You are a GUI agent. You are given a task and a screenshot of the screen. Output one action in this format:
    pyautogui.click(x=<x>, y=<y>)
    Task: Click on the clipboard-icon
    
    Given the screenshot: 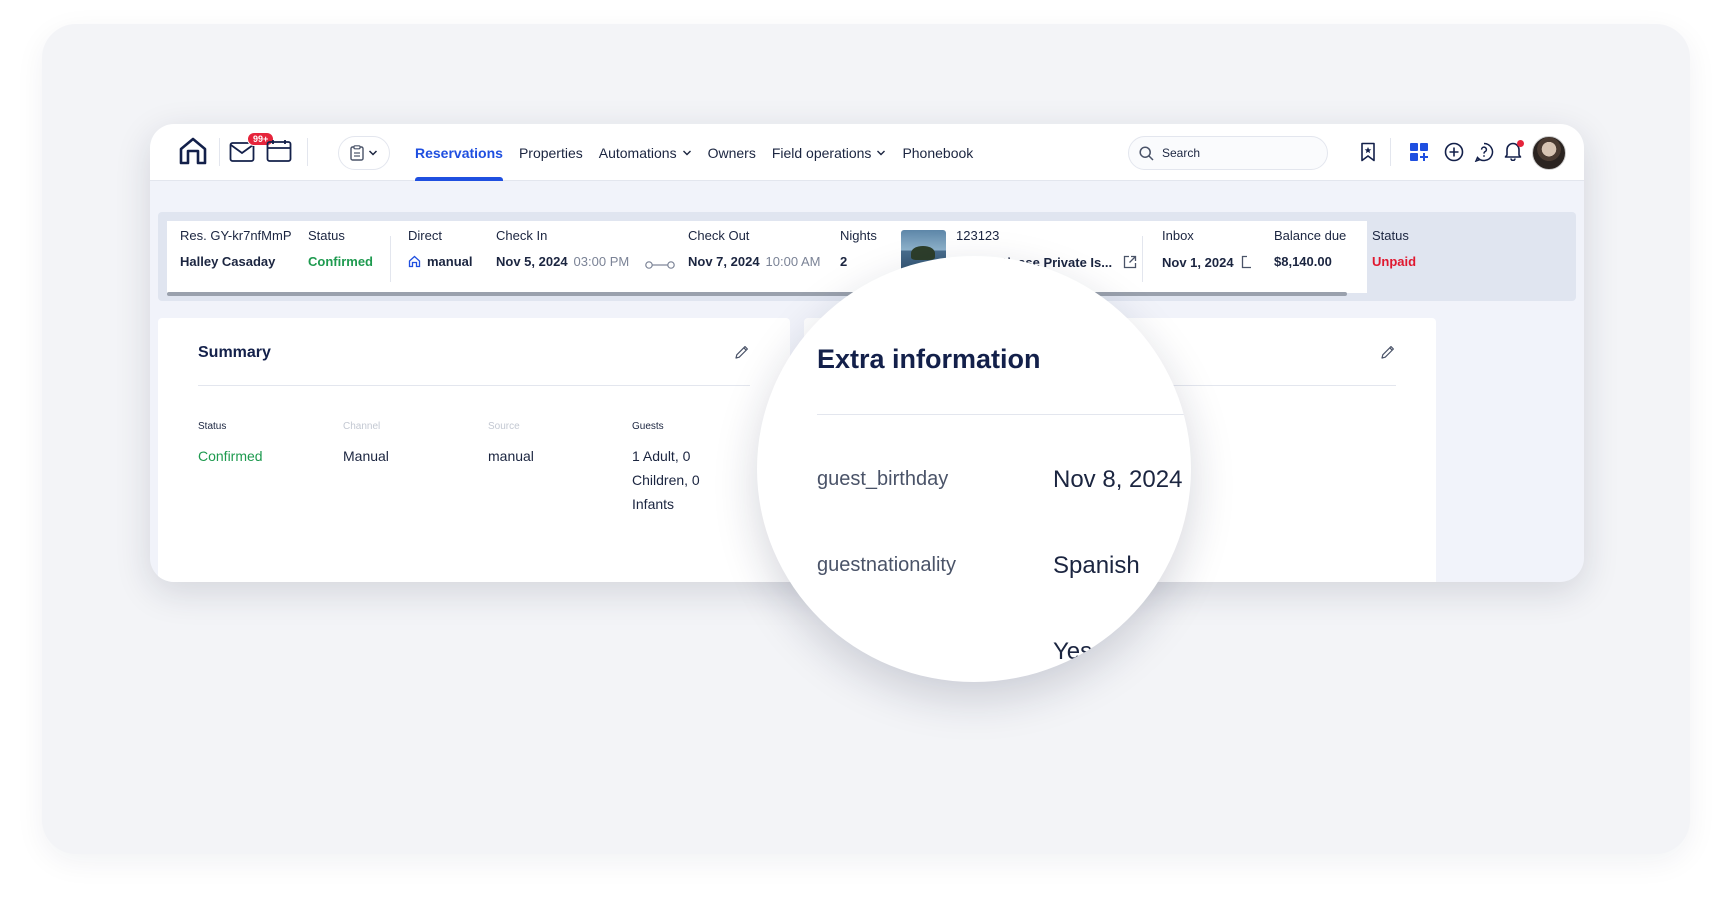 What is the action you would take?
    pyautogui.click(x=357, y=153)
    